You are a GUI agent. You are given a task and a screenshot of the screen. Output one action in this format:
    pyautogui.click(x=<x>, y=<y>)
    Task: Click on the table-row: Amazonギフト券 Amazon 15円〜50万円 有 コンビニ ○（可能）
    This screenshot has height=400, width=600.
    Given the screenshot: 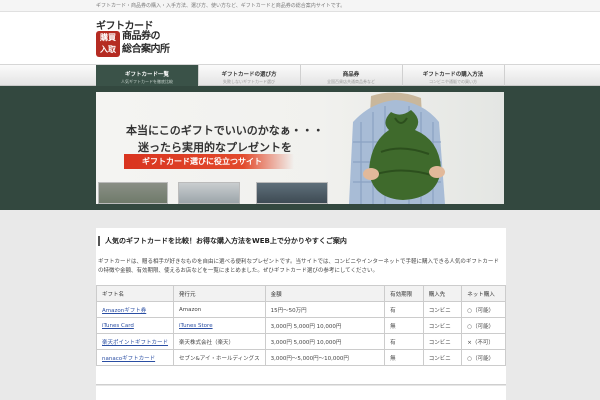 What is the action you would take?
    pyautogui.click(x=300, y=309)
    